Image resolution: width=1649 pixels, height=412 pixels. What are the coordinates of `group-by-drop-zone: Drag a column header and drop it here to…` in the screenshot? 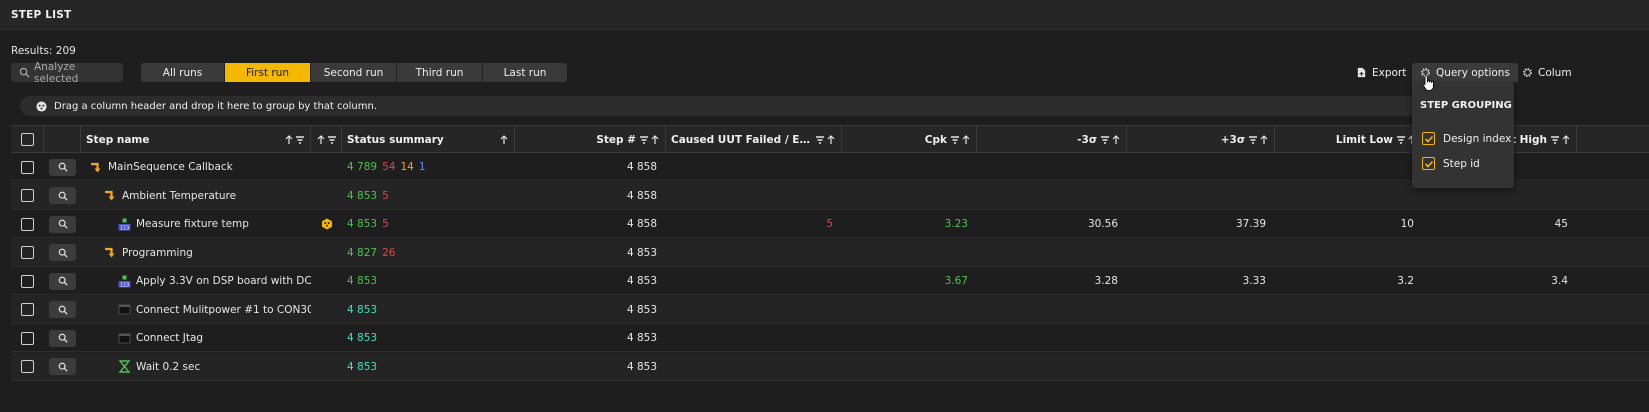 It's located at (720, 106).